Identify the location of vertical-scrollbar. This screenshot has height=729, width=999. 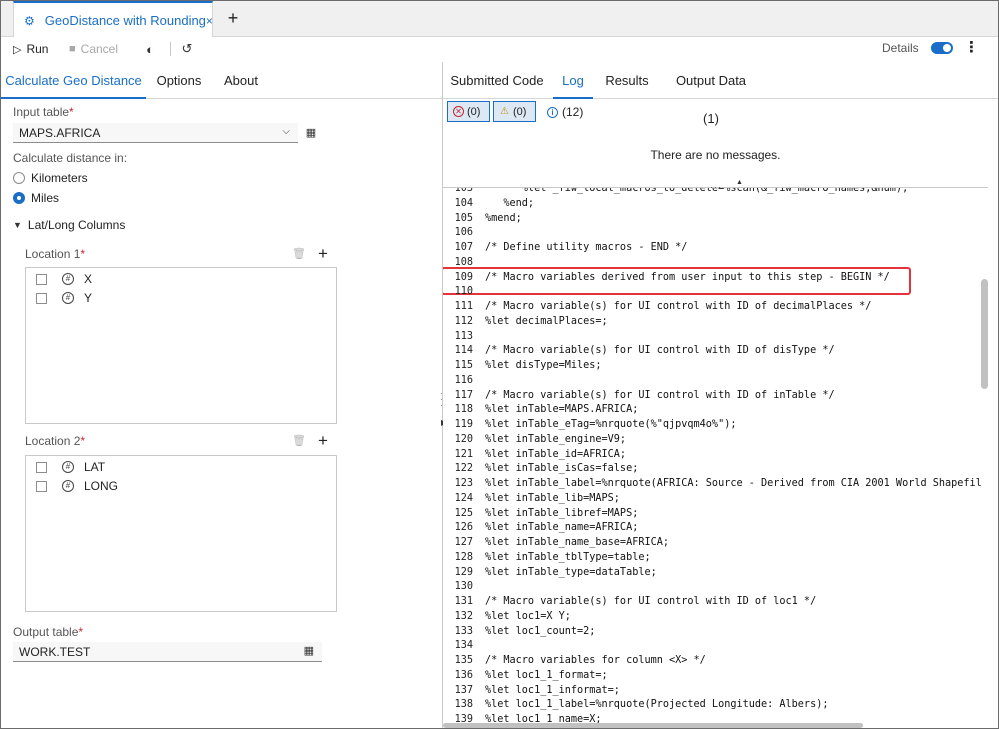
(985, 456).